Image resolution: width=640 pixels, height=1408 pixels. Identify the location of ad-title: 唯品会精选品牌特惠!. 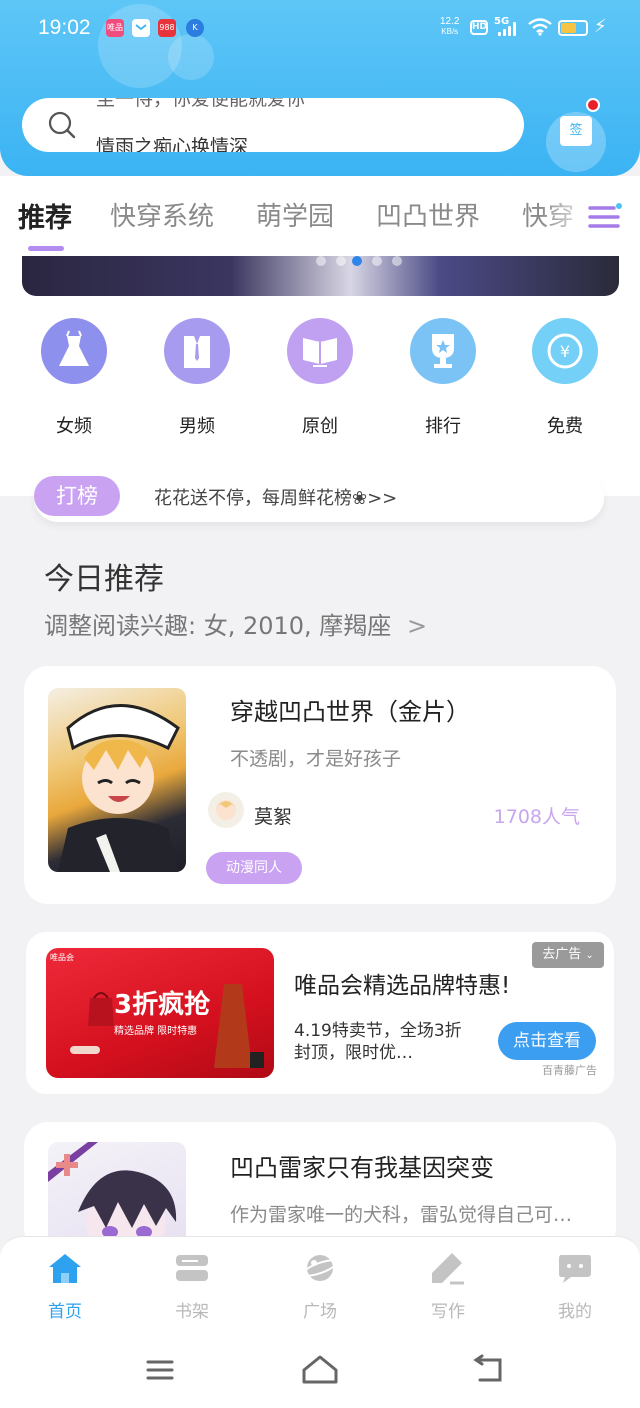
(402, 986).